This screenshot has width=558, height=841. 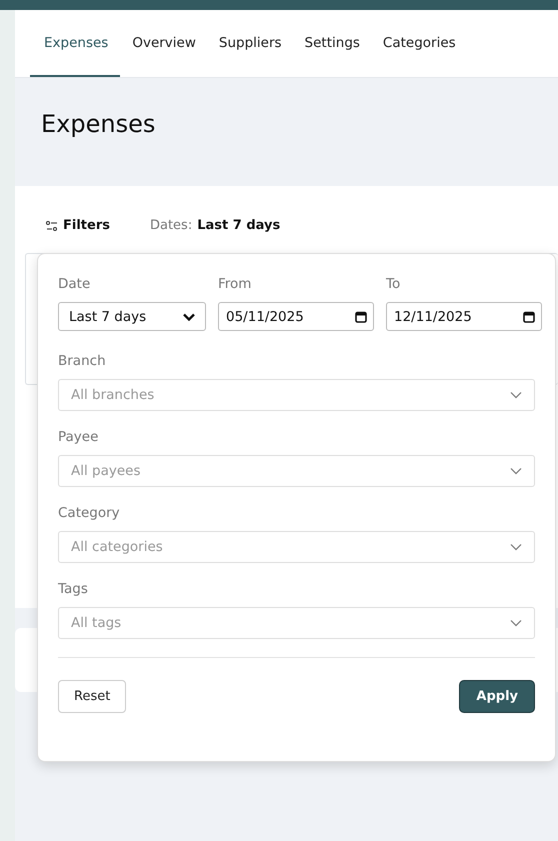 What do you see at coordinates (332, 43) in the screenshot?
I see `nav-tab: Settings` at bounding box center [332, 43].